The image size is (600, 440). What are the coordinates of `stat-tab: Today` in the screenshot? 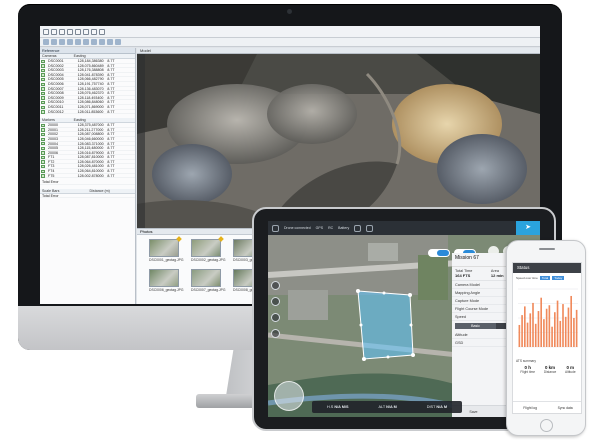 It's located at (558, 278).